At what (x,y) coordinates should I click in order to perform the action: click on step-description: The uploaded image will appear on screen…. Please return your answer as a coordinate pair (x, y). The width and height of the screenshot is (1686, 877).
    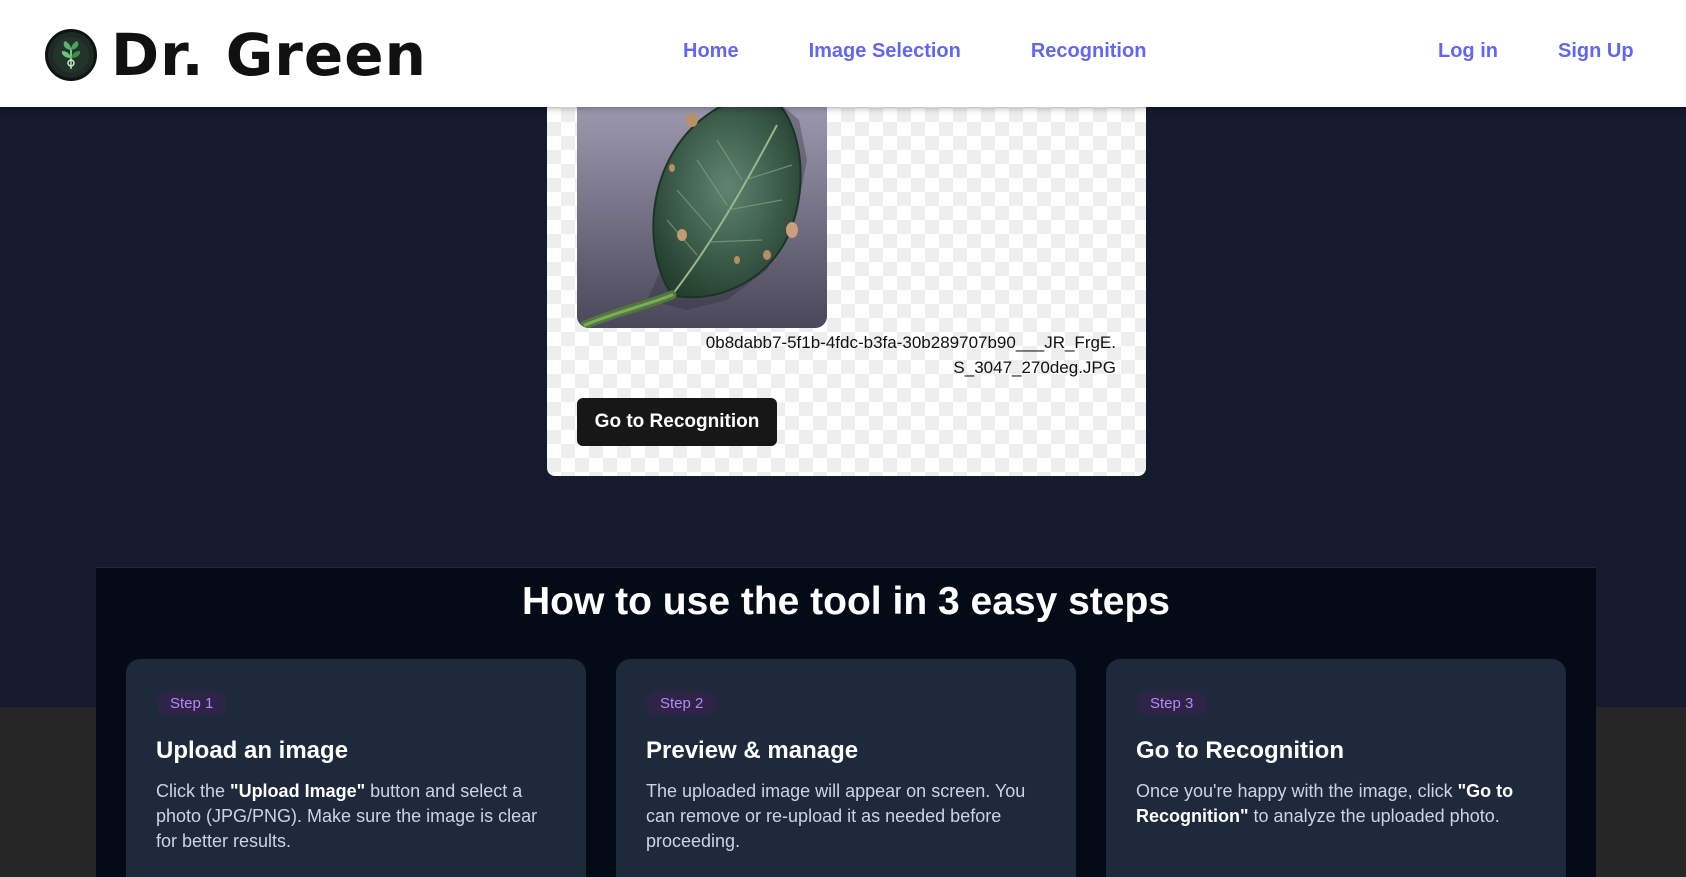
    Looking at the image, I should click on (836, 816).